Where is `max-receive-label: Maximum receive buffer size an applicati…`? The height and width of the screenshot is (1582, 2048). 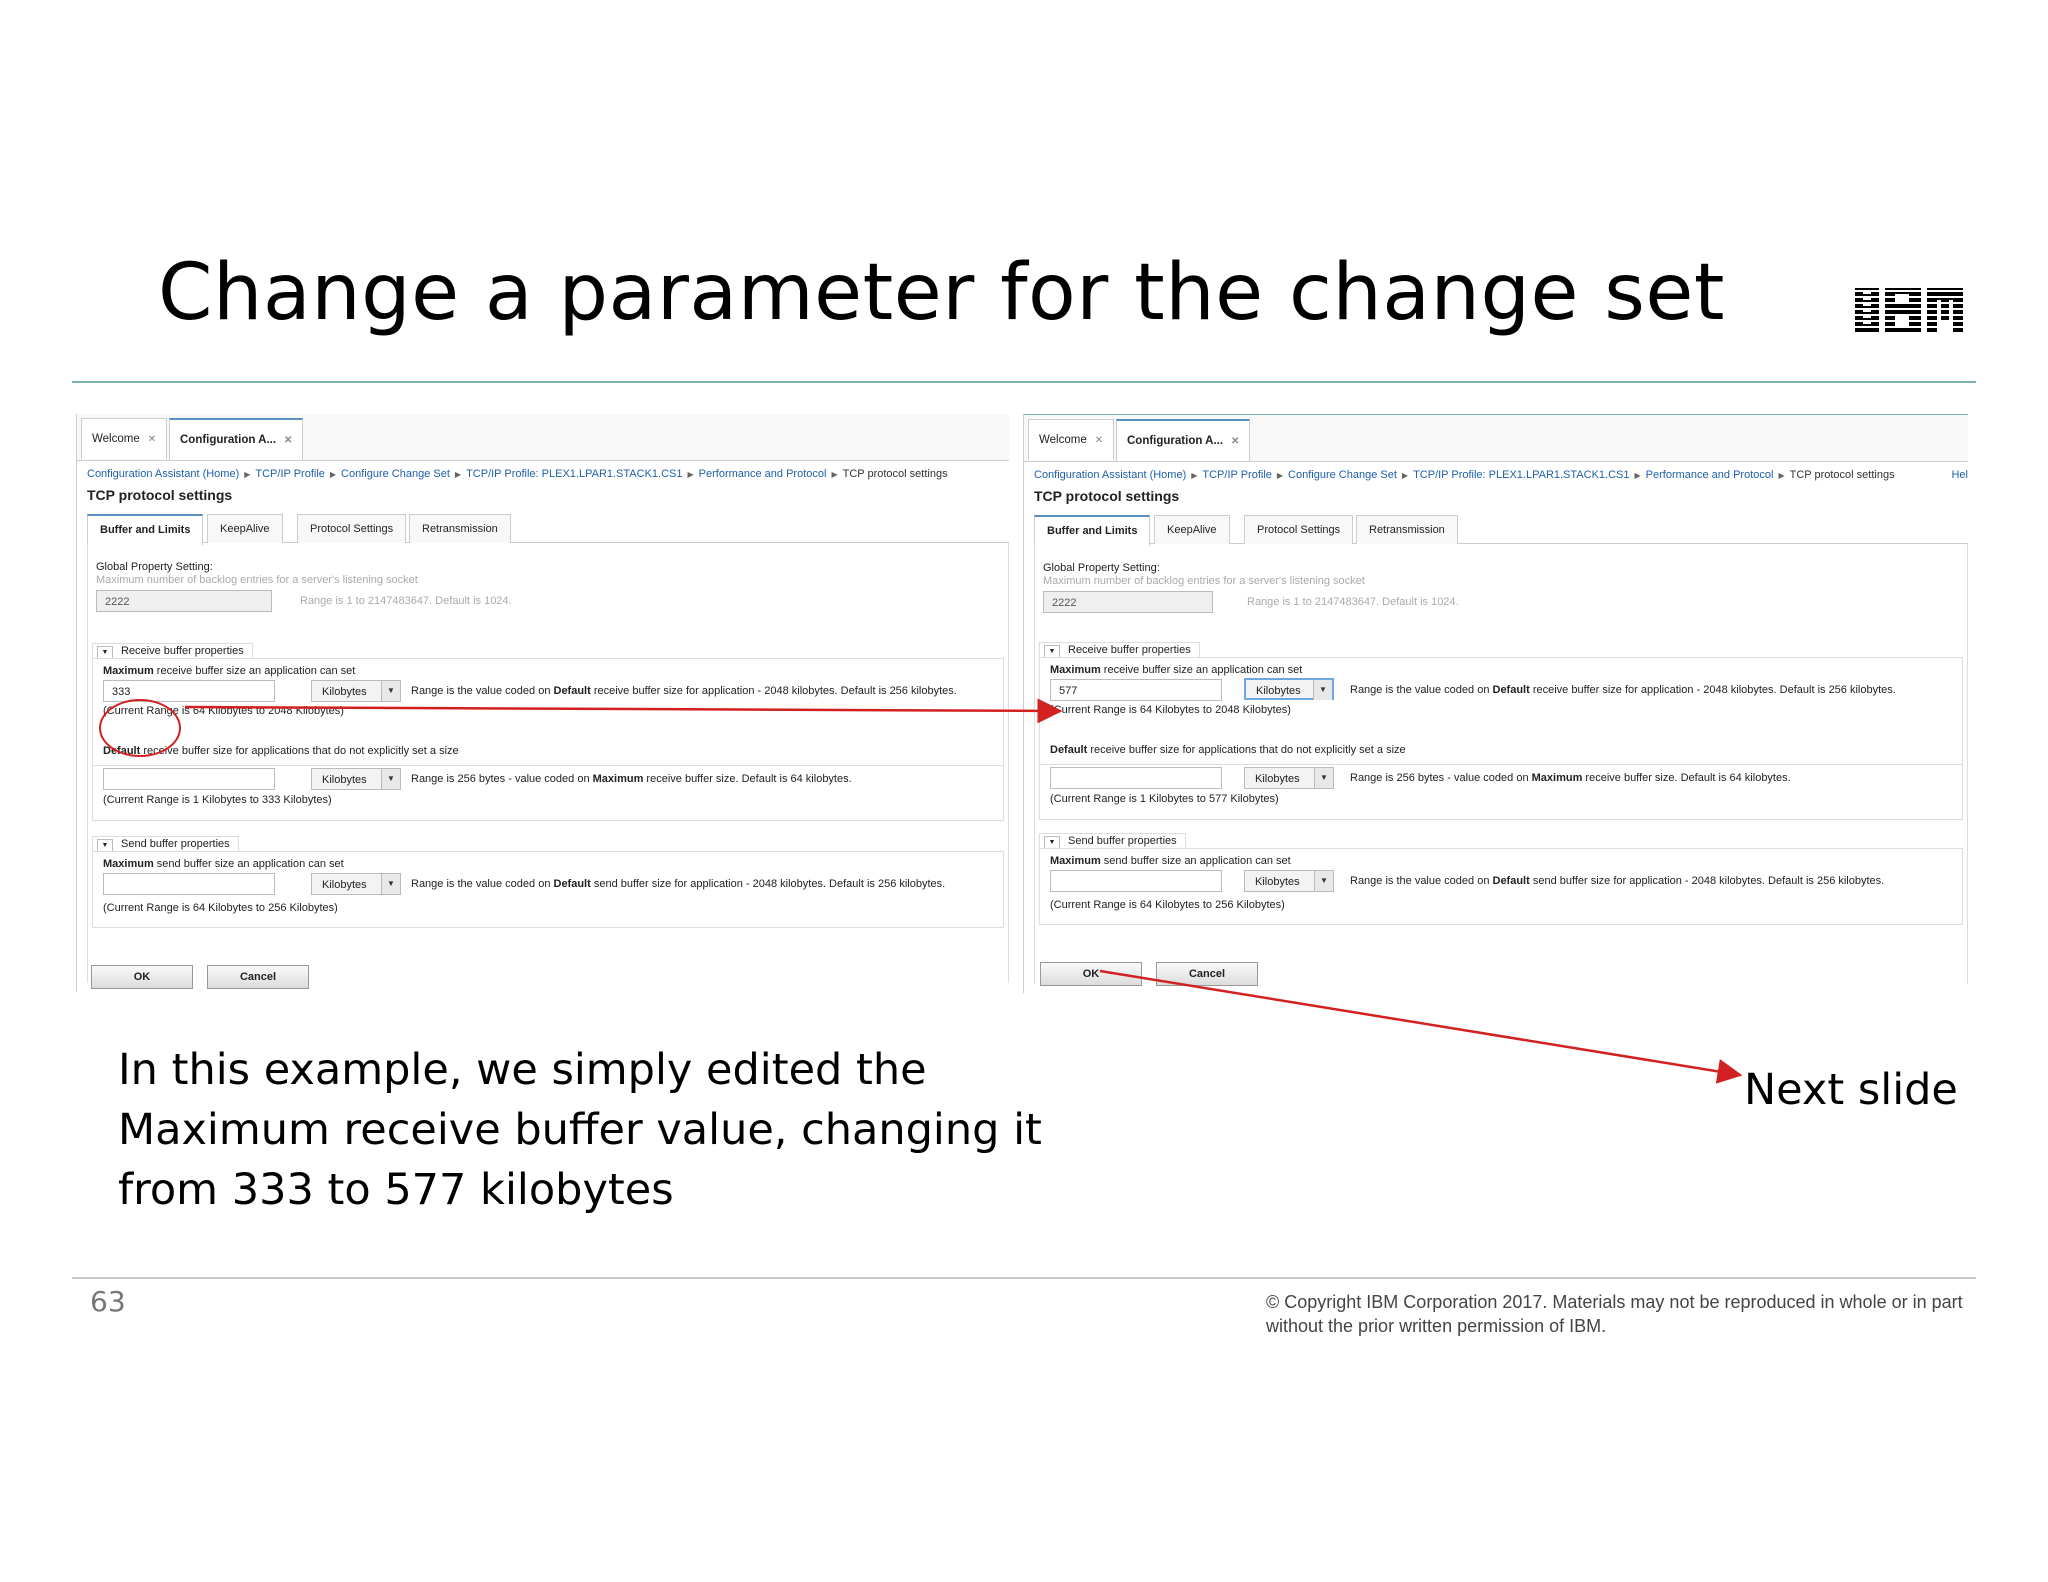
max-receive-label: Maximum receive buffer size an applicati… is located at coordinates (229, 671).